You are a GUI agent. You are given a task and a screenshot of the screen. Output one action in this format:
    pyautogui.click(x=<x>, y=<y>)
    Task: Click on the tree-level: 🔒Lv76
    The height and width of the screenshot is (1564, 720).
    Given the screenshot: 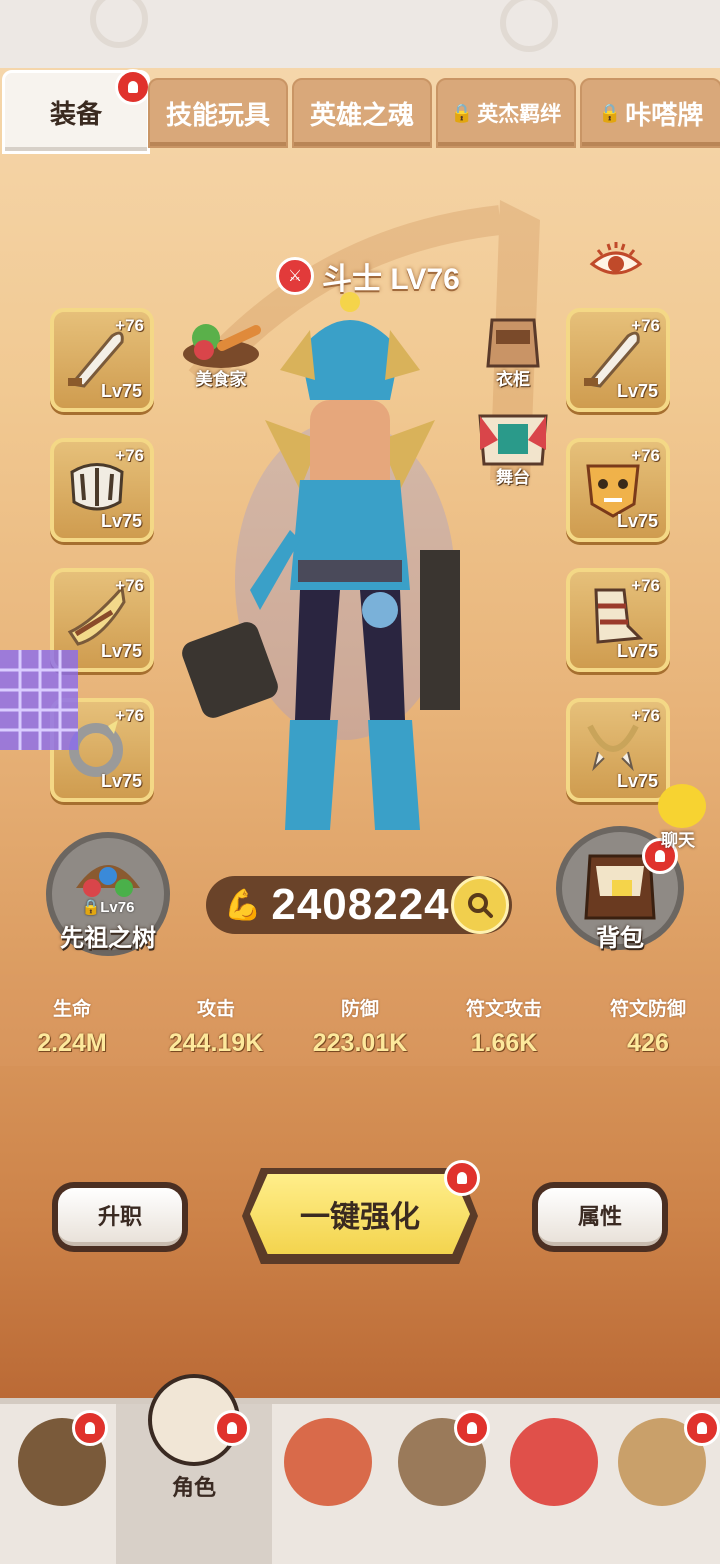 What is the action you would take?
    pyautogui.click(x=108, y=907)
    